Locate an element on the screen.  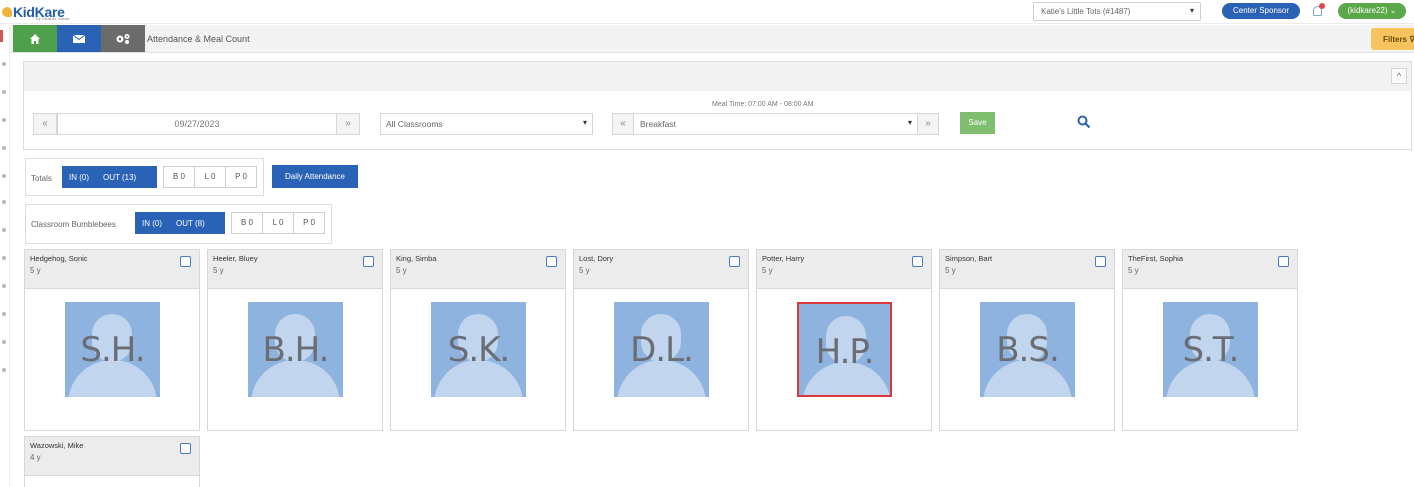
avatar: S.K. is located at coordinates (478, 349).